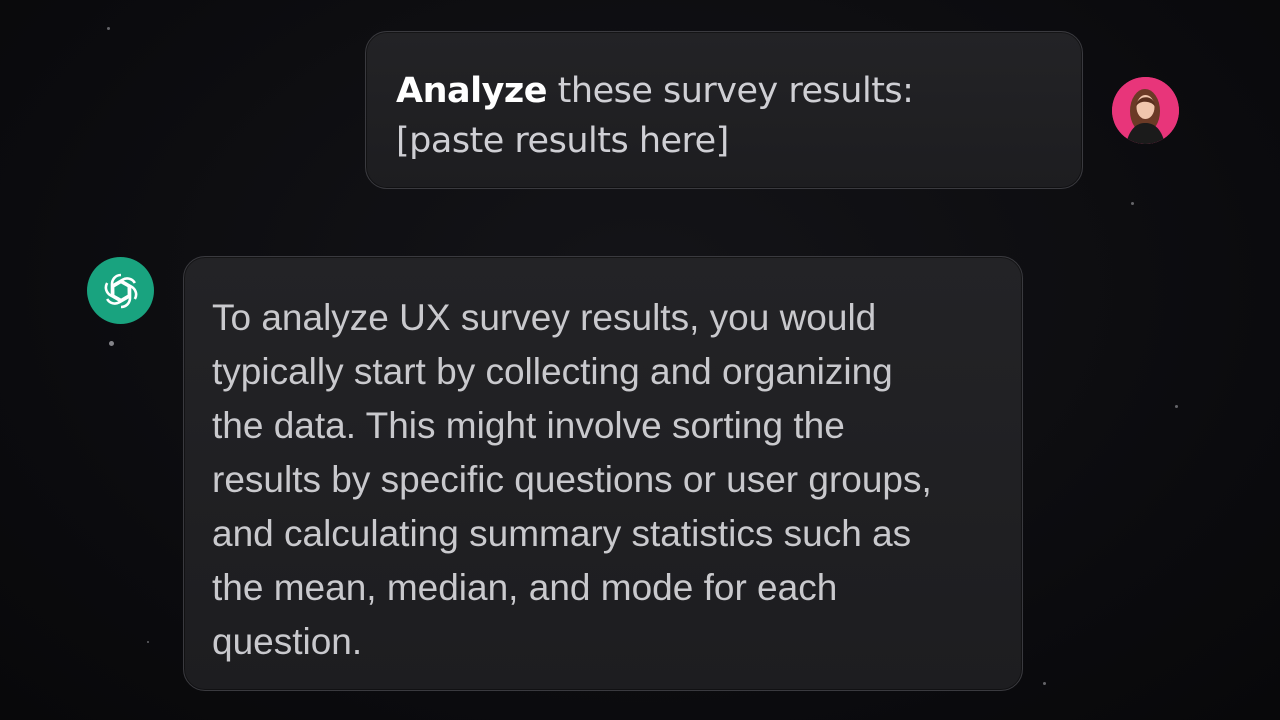 The height and width of the screenshot is (720, 1280). Describe the element at coordinates (472, 91) in the screenshot. I see `user-message-bold: Analyze` at that location.